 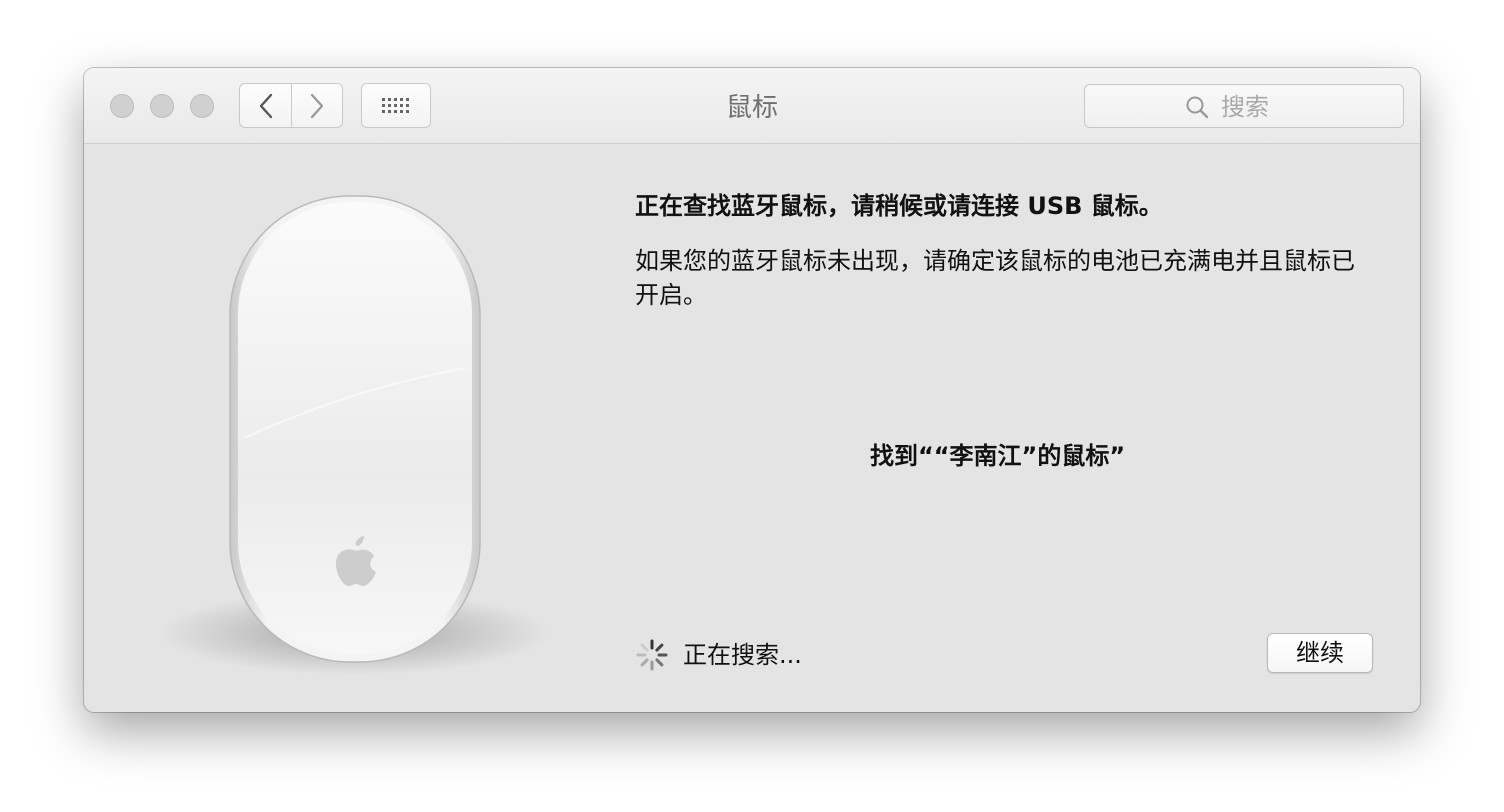 I want to click on searching-heading: 正在查找蓝牙鼠标，请稍候或请连接 USB 鼠标。, so click(x=899, y=206).